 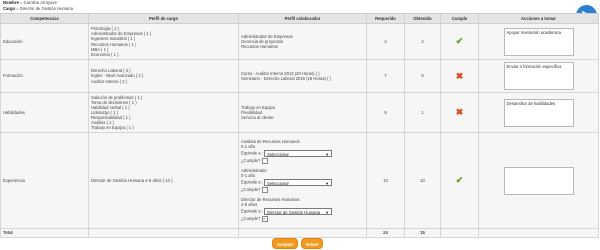 What do you see at coordinates (385, 233) in the screenshot?
I see `total-requerido: 24` at bounding box center [385, 233].